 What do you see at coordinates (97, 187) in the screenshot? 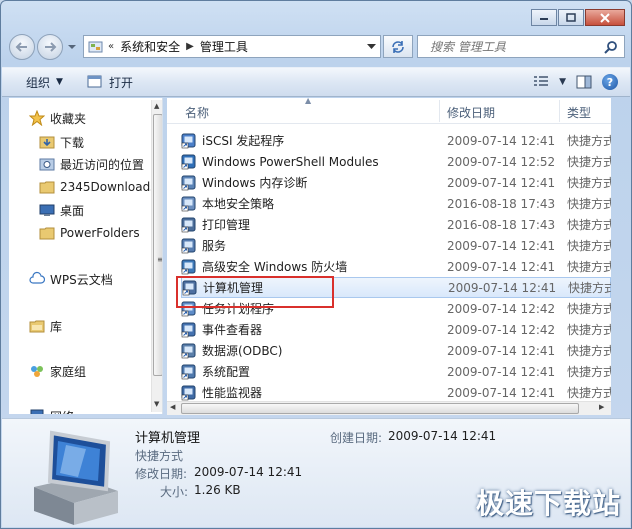
I see `nav-item-2345downloads: 2345Downloads` at bounding box center [97, 187].